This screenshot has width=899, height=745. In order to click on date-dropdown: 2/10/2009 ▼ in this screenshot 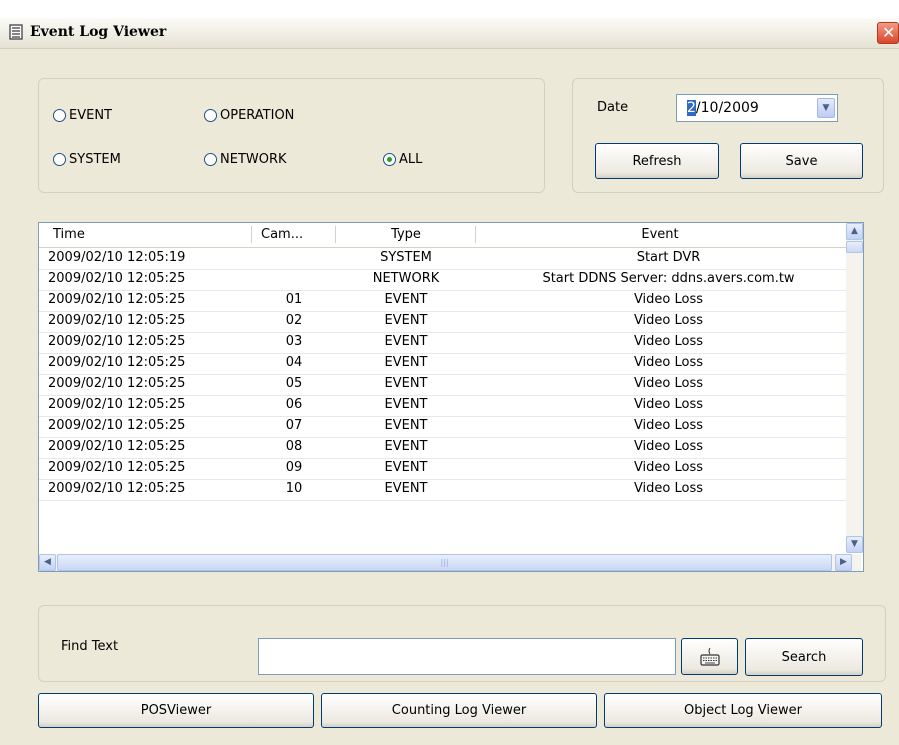, I will do `click(757, 108)`.